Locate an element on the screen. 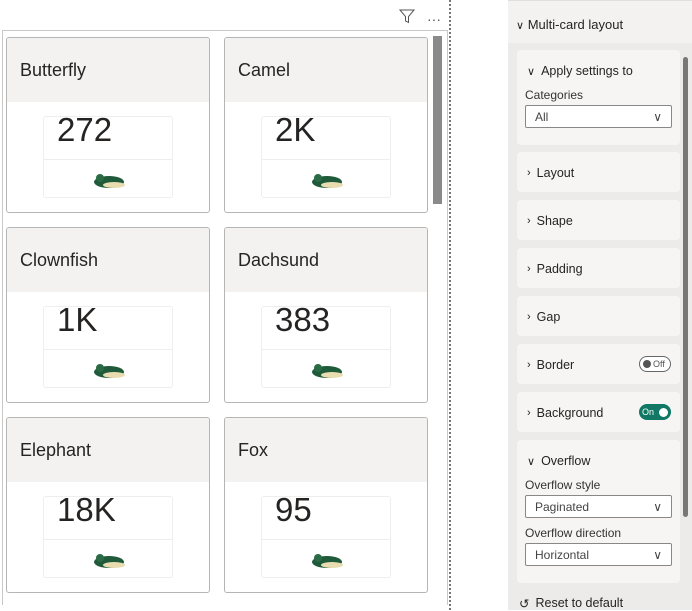  overflow-direction-label: Overflow direction is located at coordinates (573, 533).